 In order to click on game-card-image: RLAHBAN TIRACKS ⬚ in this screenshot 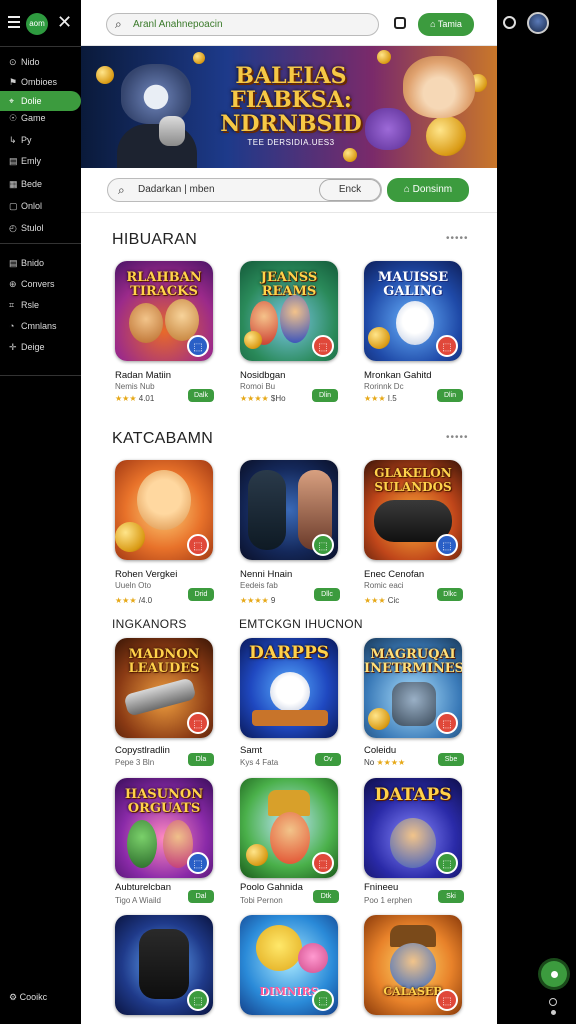, I will do `click(164, 311)`.